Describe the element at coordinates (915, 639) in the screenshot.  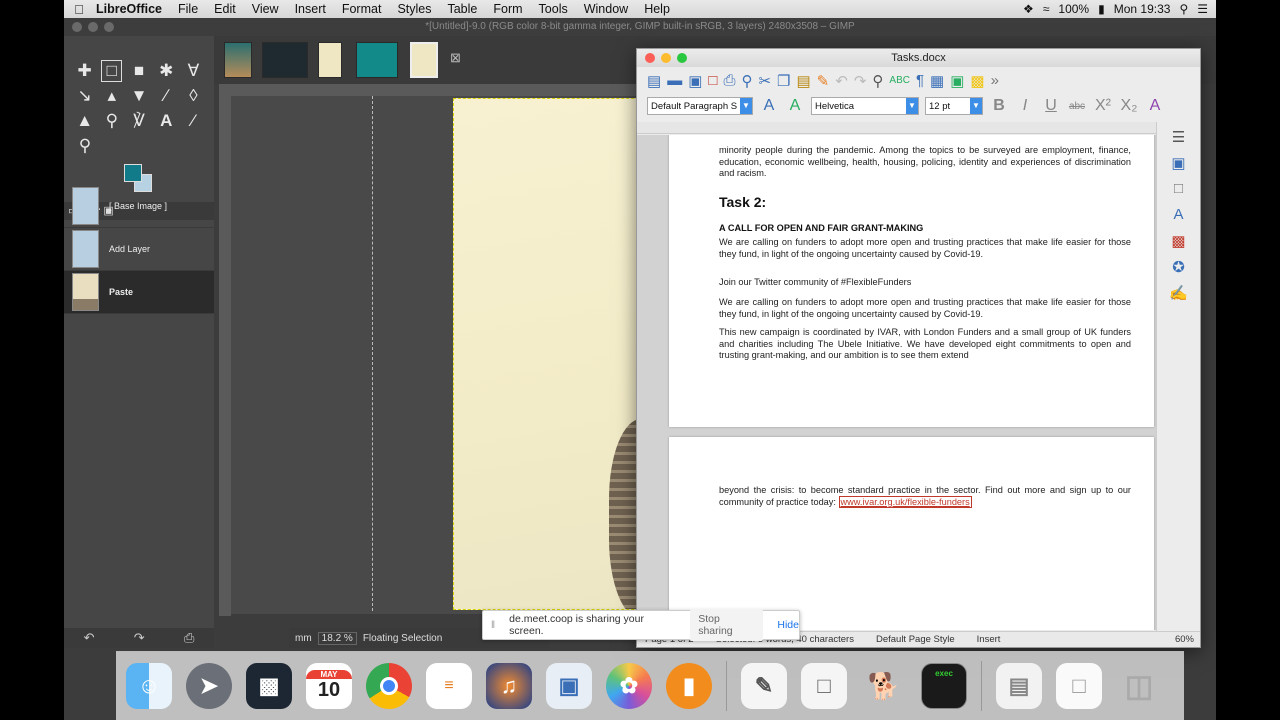
I see `page-style: Default Page Style` at that location.